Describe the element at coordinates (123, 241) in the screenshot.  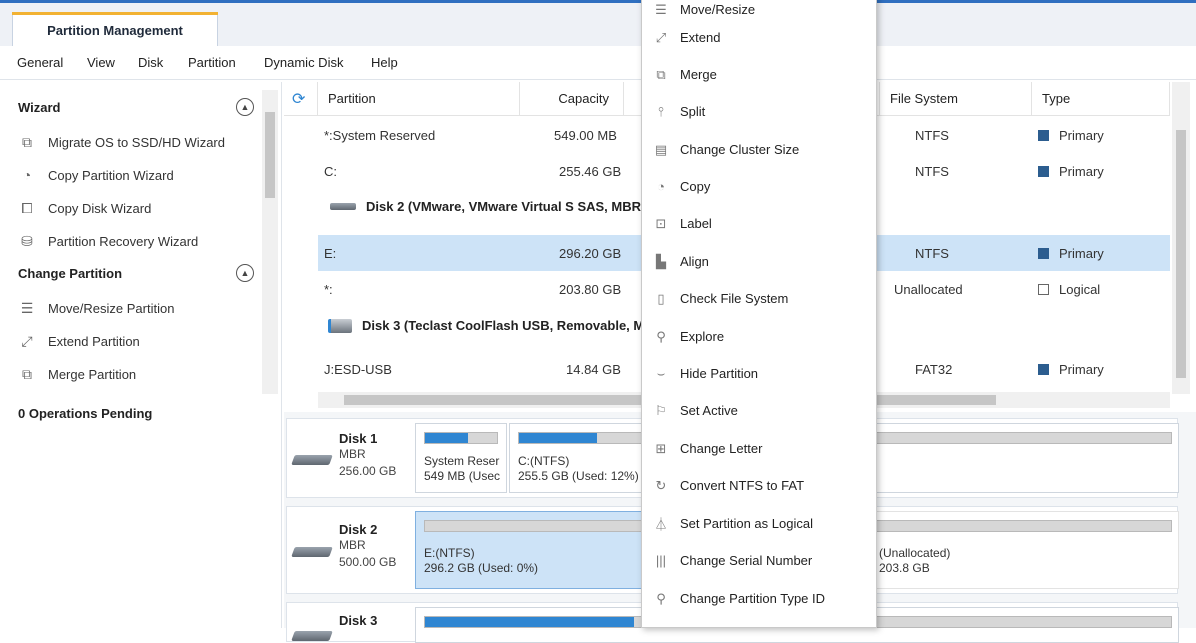
I see `sidebar-item-label: Partition Recovery Wizard` at that location.